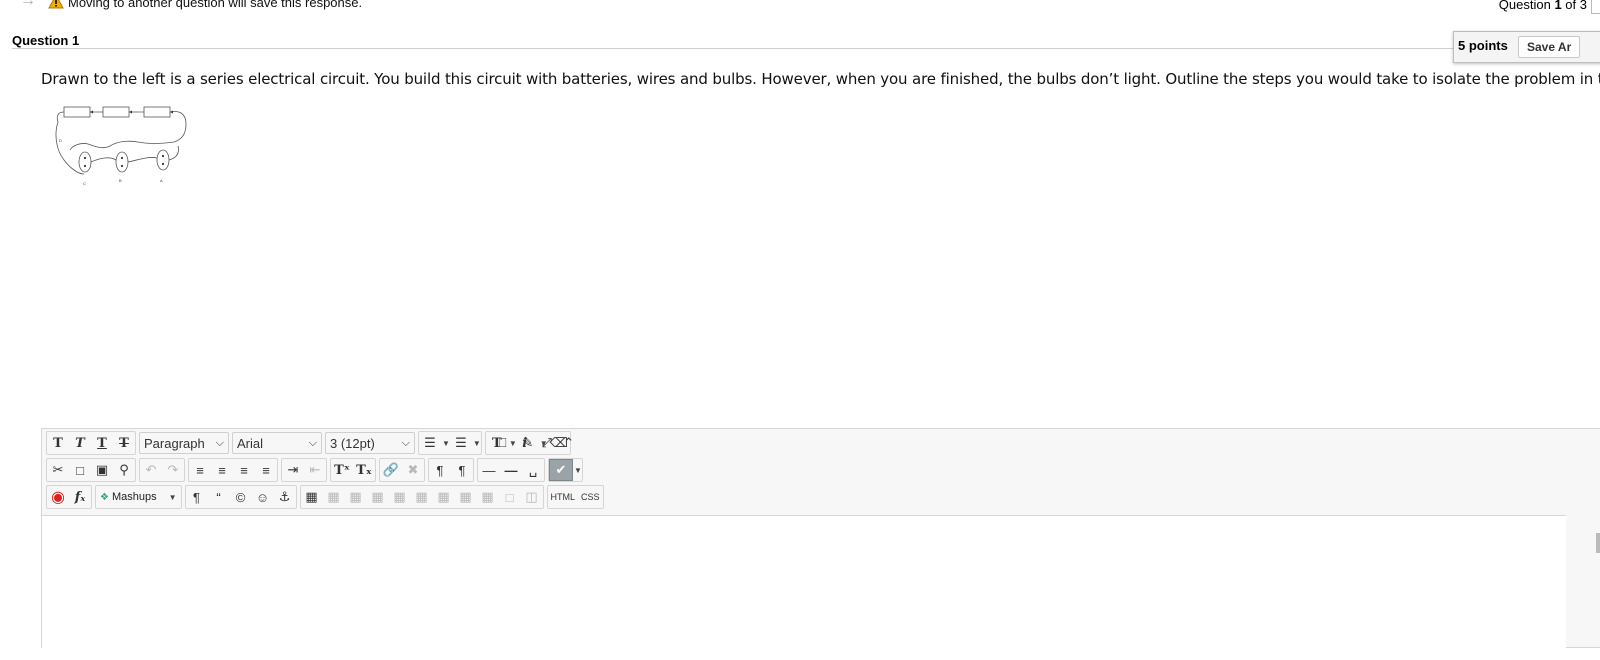 This screenshot has width=1600, height=660. What do you see at coordinates (364, 470) in the screenshot?
I see `subscript-icon: Tₓ` at bounding box center [364, 470].